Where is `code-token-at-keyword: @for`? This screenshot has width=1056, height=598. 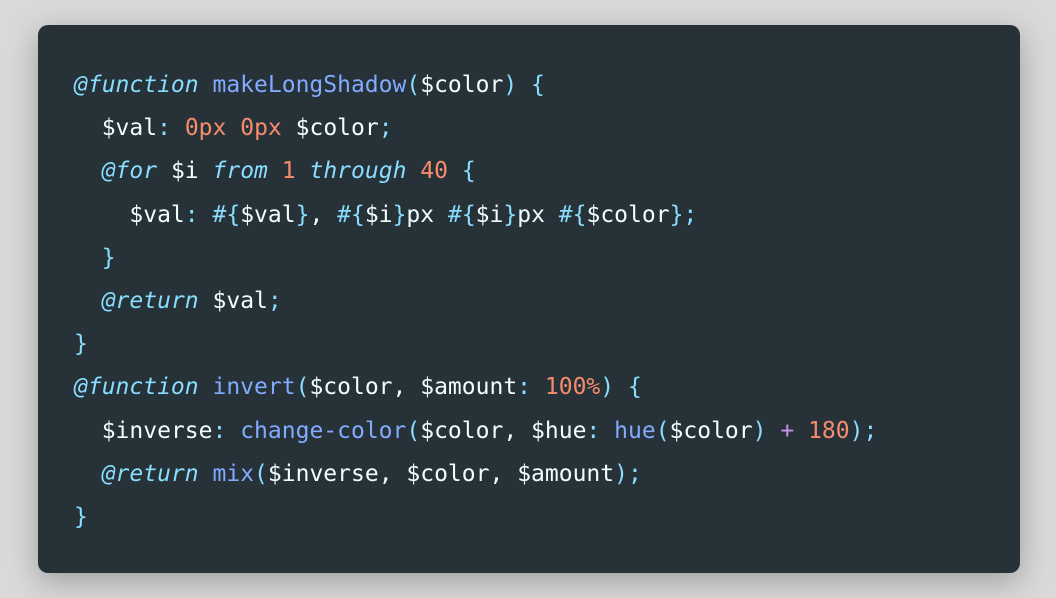 code-token-at-keyword: @for is located at coordinates (129, 171).